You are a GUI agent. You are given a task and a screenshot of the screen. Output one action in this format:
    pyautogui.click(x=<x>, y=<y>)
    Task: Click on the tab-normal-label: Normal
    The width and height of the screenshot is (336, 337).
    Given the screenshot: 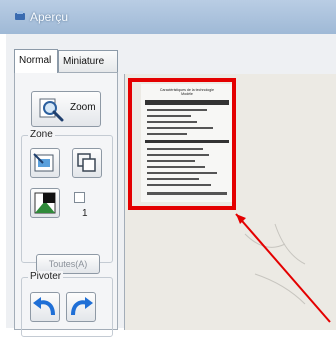 What is the action you would take?
    pyautogui.click(x=35, y=60)
    